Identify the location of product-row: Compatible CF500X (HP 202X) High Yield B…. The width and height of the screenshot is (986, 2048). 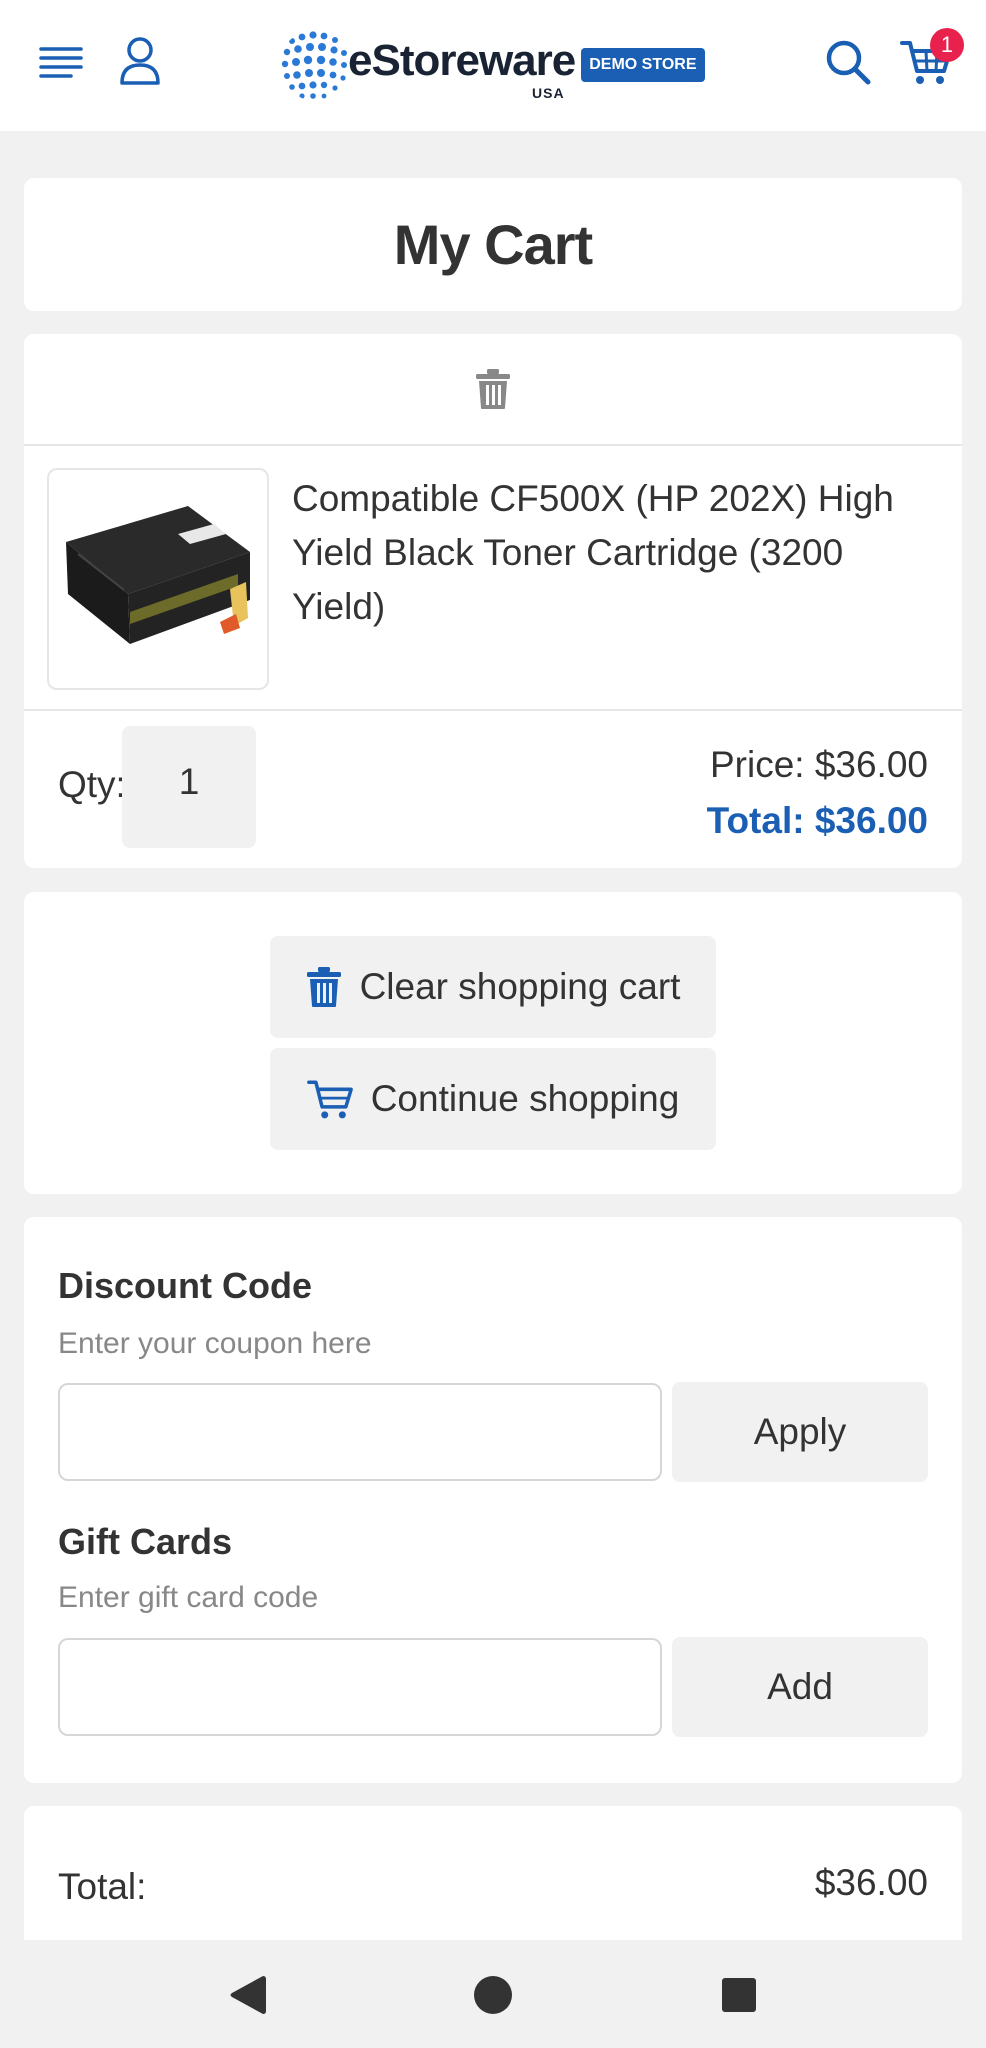
(493, 578).